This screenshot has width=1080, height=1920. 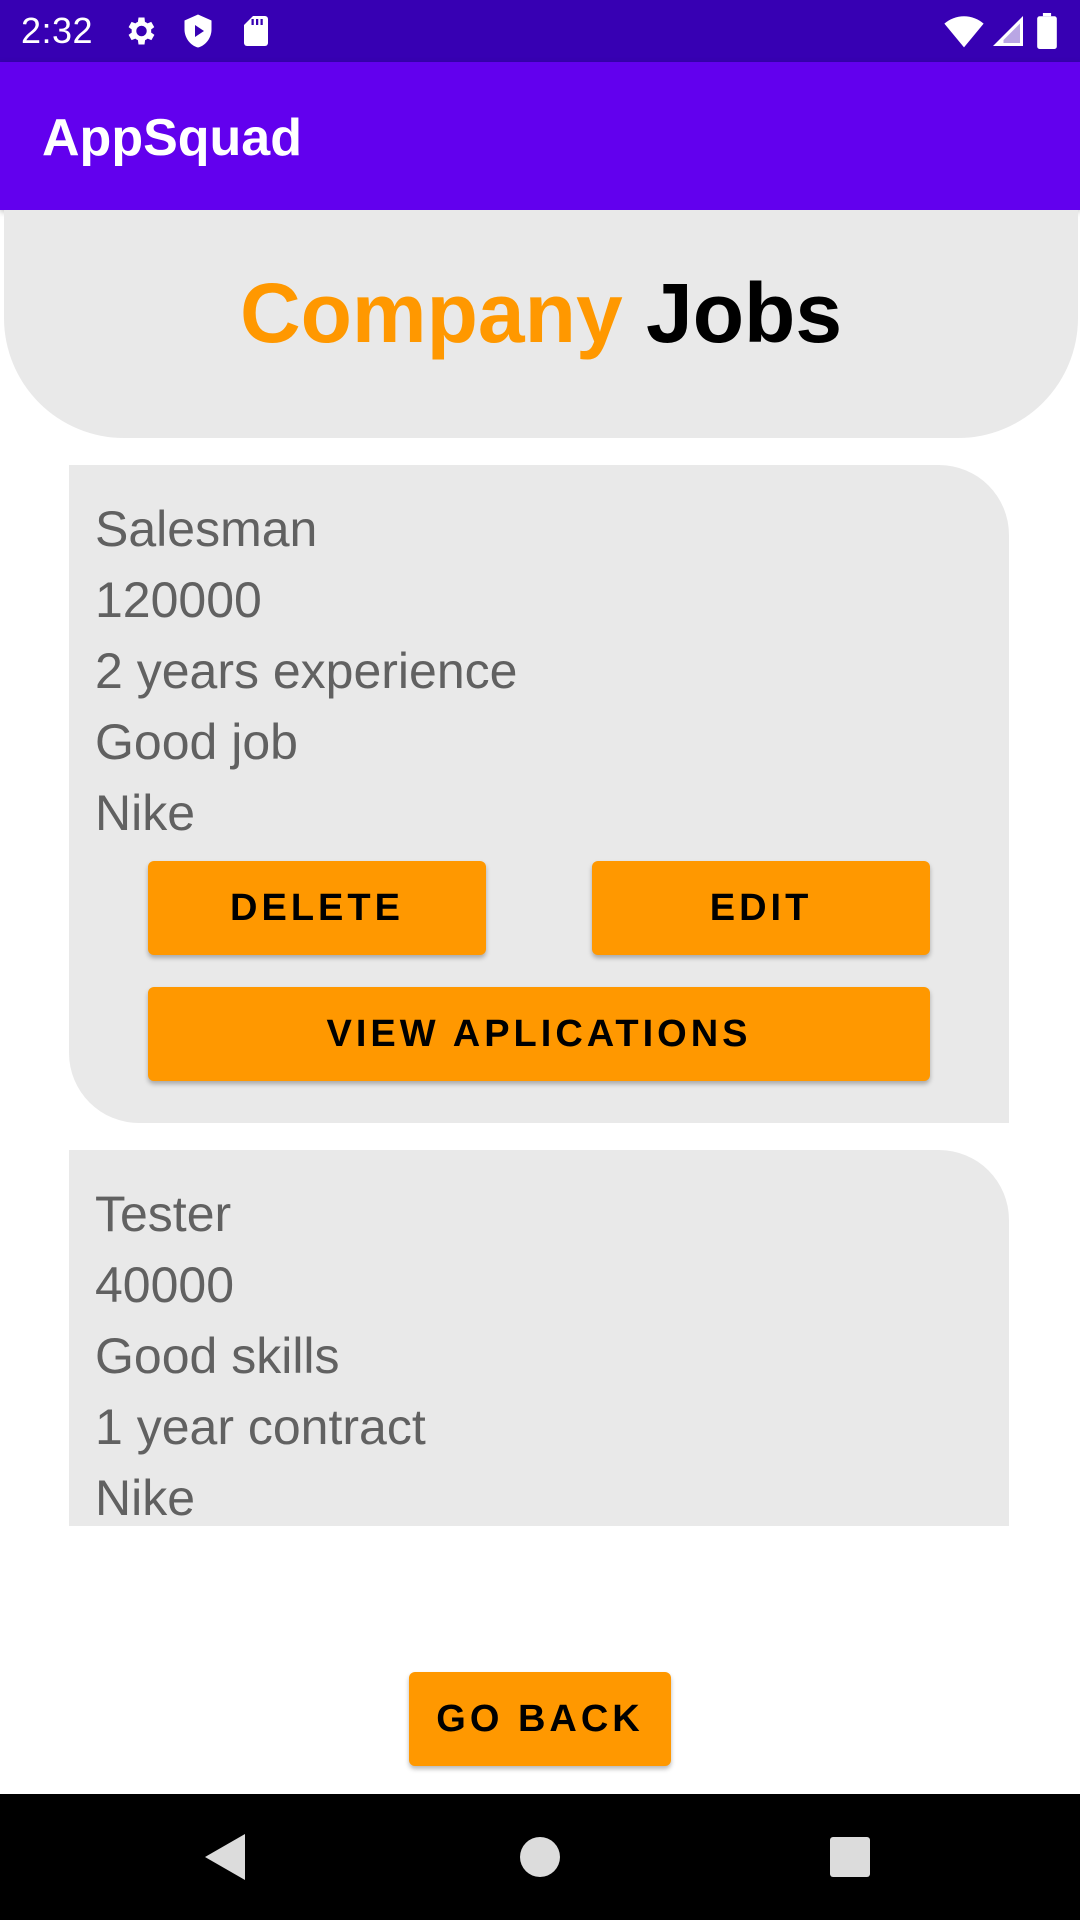 What do you see at coordinates (172, 138) in the screenshot?
I see `app-title: AppSquad` at bounding box center [172, 138].